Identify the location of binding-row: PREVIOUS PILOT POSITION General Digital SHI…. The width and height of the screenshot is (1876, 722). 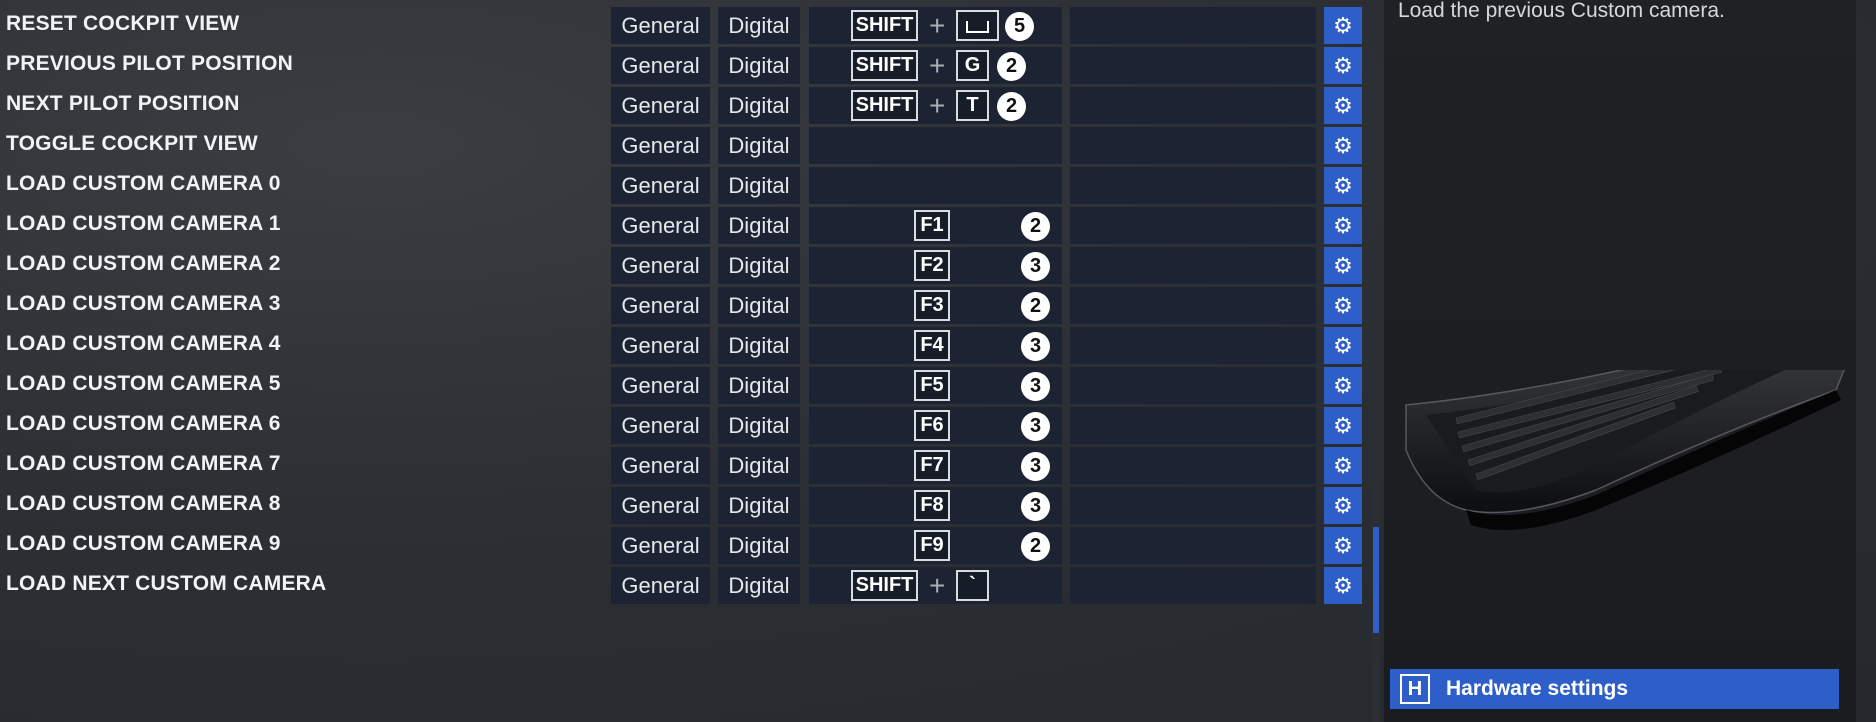
(684, 64).